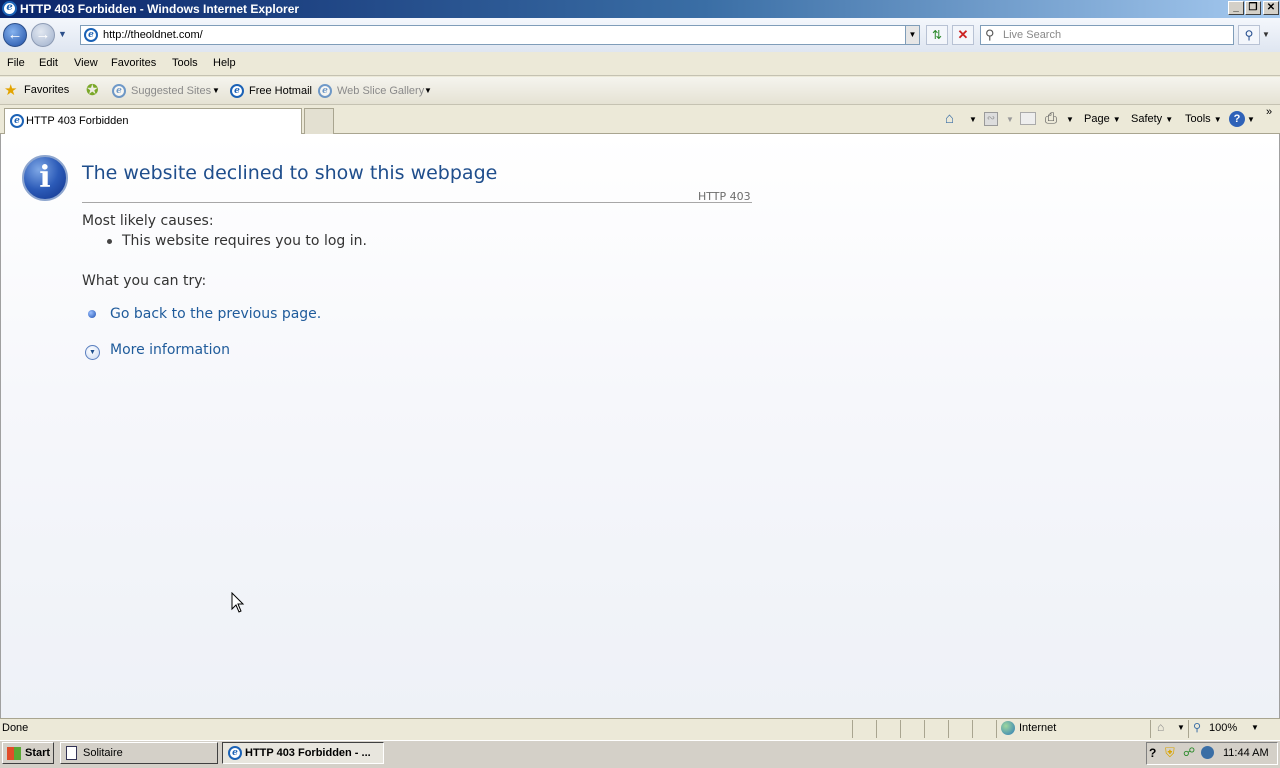 This screenshot has width=1280, height=768. What do you see at coordinates (71, 753) in the screenshot?
I see `solitaire-icon` at bounding box center [71, 753].